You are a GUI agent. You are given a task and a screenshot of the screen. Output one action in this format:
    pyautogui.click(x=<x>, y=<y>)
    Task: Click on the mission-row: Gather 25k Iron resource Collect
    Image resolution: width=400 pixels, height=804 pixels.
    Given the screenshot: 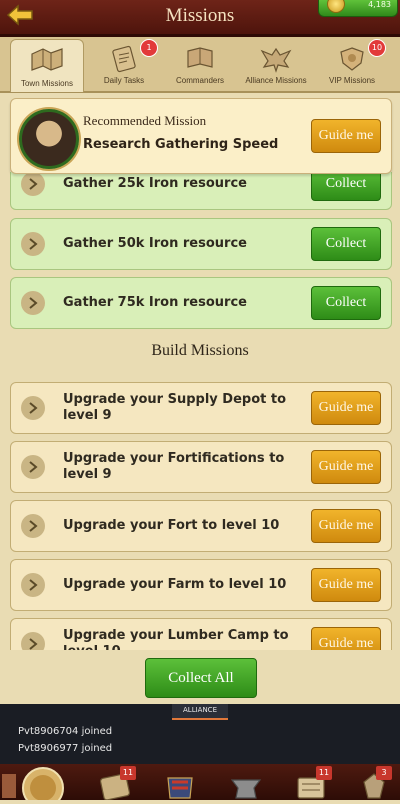 What is the action you would take?
    pyautogui.click(x=201, y=191)
    